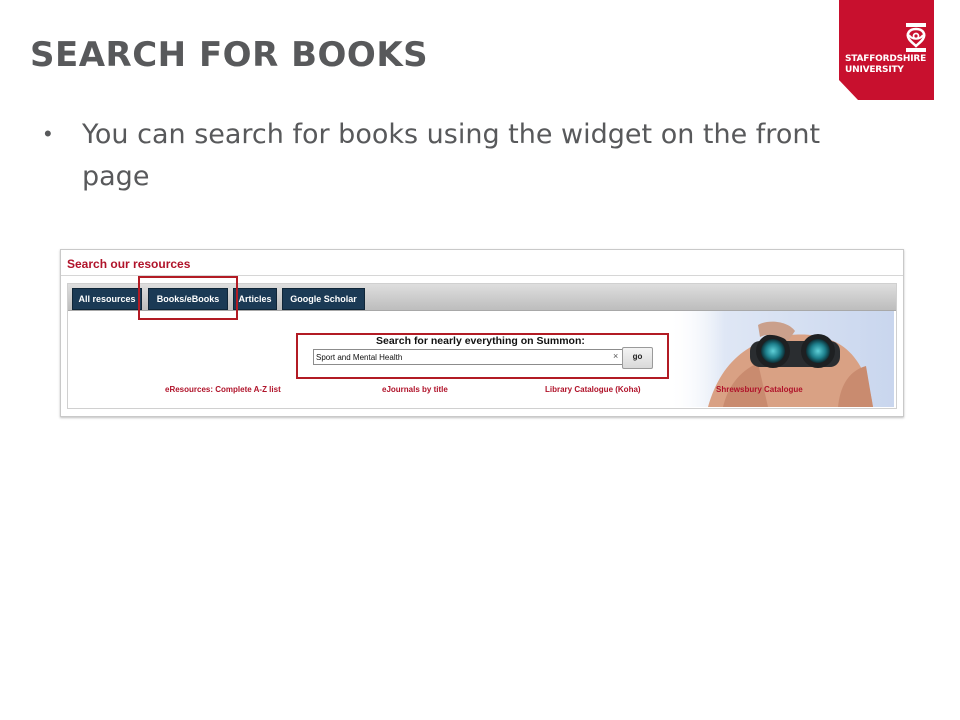 The width and height of the screenshot is (960, 720). What do you see at coordinates (480, 341) in the screenshot?
I see `search-heading: Search for nearly everything on Summon:` at bounding box center [480, 341].